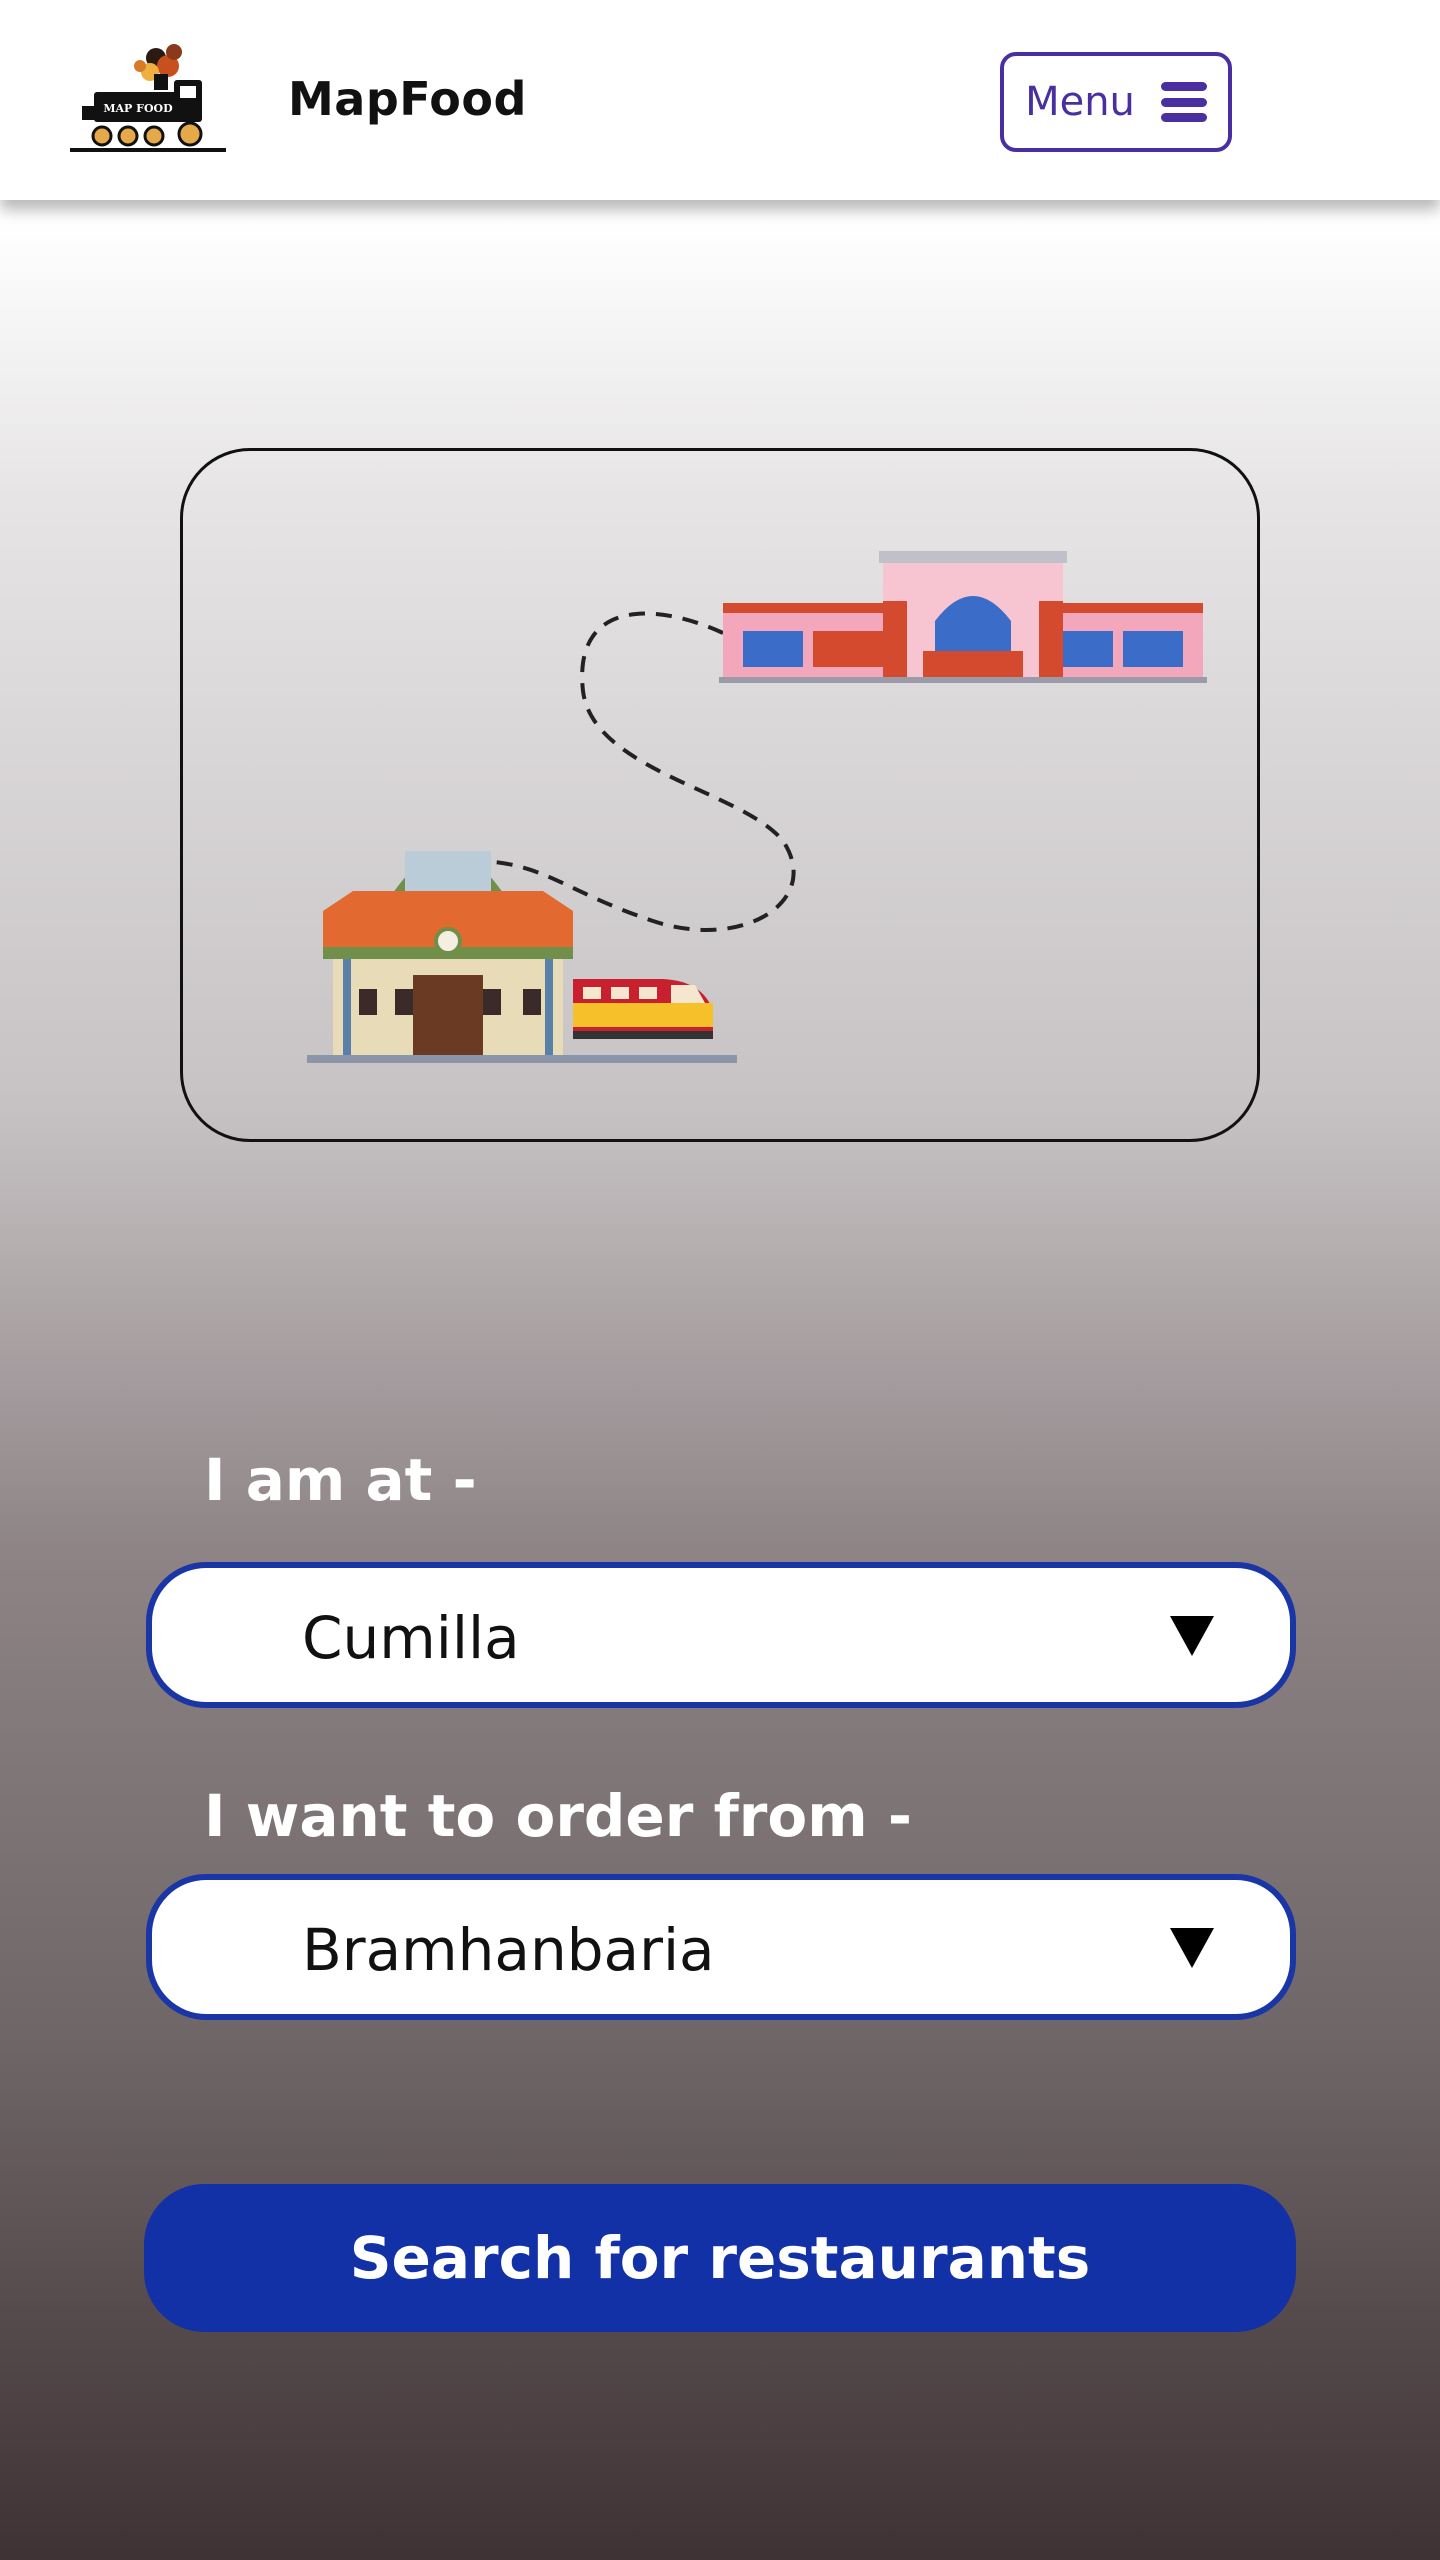 This screenshot has width=1440, height=2560. What do you see at coordinates (138, 108) in the screenshot?
I see `svg-text: MAP FOOD` at bounding box center [138, 108].